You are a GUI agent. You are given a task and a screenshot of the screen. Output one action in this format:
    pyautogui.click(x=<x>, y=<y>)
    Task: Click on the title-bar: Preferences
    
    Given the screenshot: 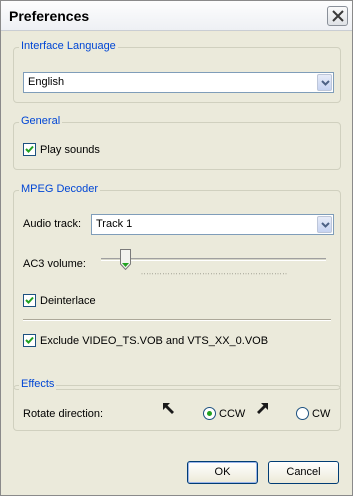 What is the action you would take?
    pyautogui.click(x=176, y=16)
    